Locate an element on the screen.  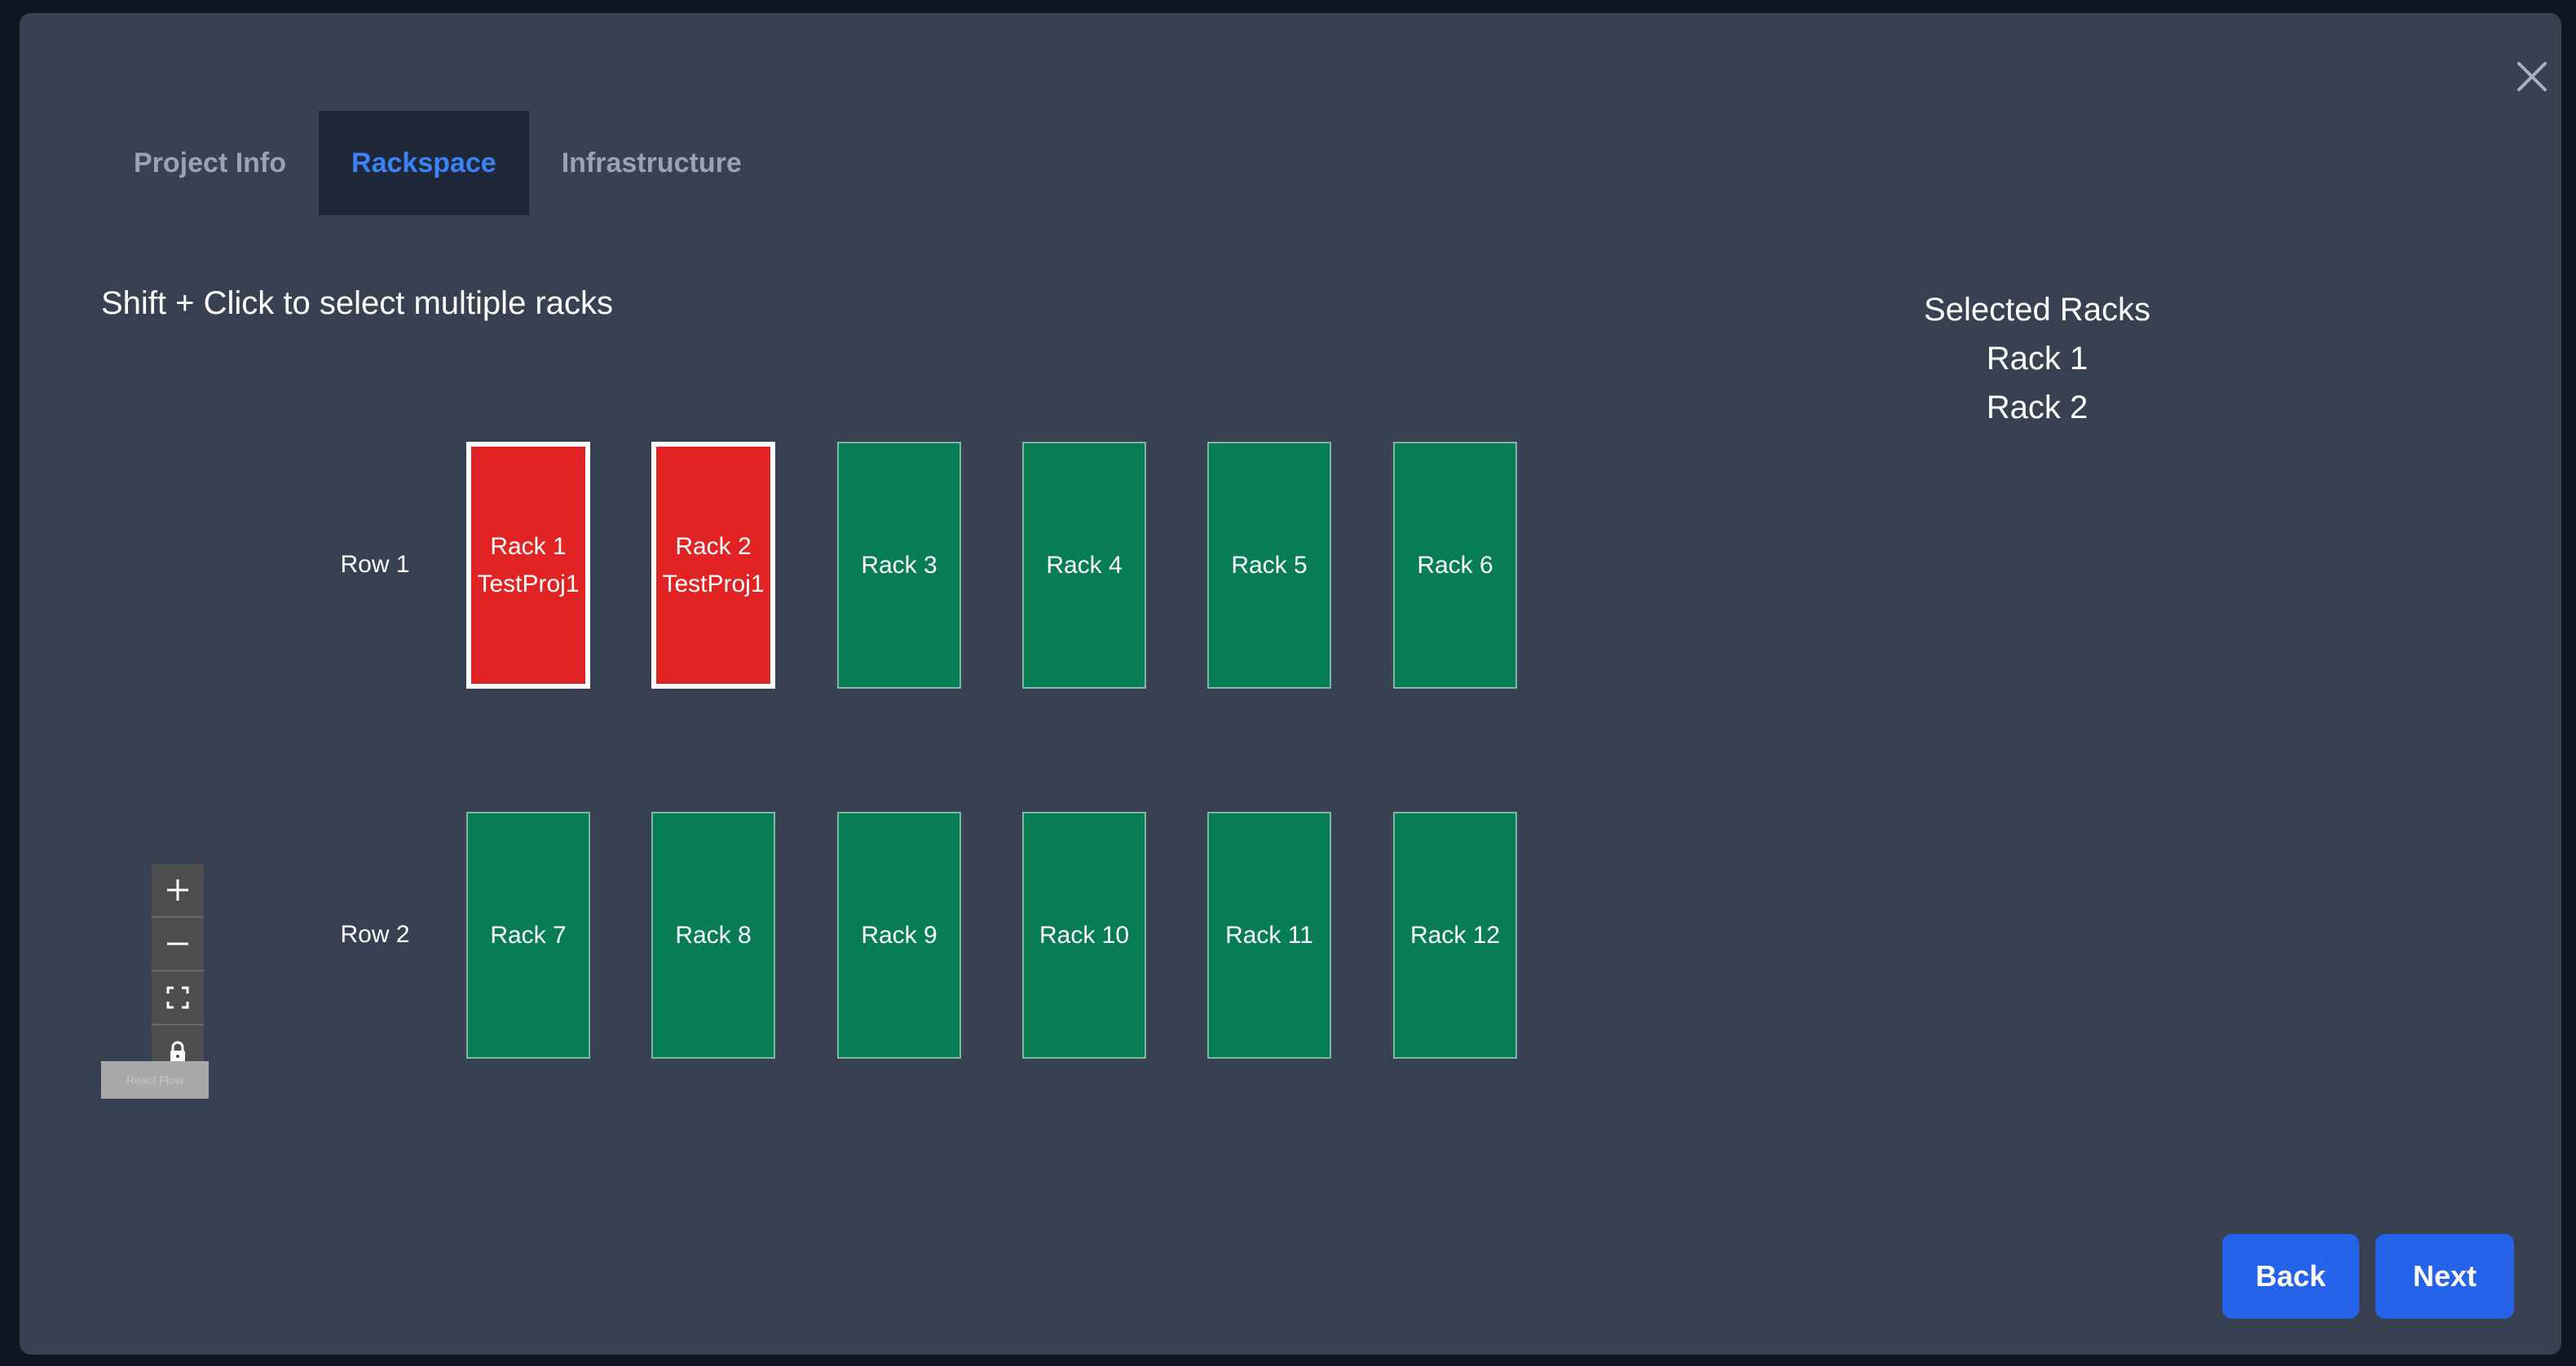
rack-11: Rack 11 is located at coordinates (1269, 935).